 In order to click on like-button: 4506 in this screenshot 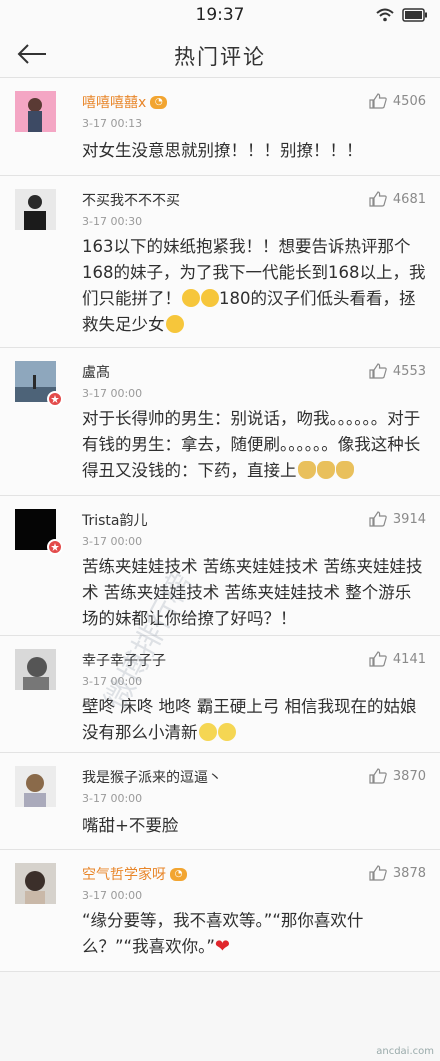, I will do `click(397, 101)`.